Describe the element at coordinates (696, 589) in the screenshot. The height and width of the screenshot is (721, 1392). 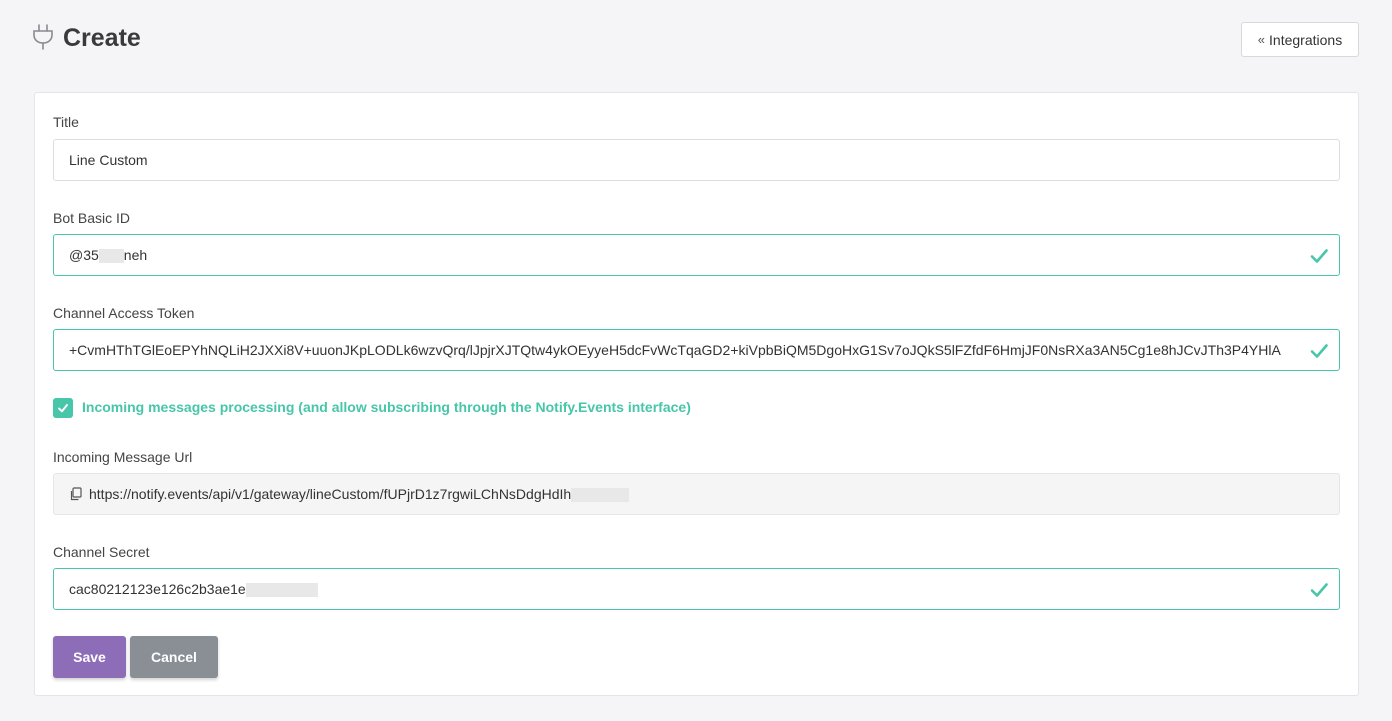
I see `channel-secret-input: cac80212123e126c2b3ae1e` at that location.